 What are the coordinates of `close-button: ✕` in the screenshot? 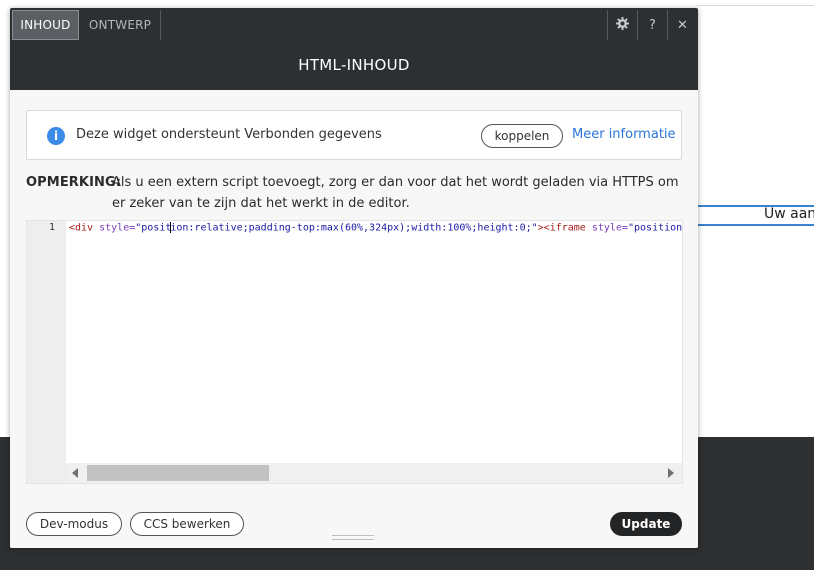 It's located at (682, 25).